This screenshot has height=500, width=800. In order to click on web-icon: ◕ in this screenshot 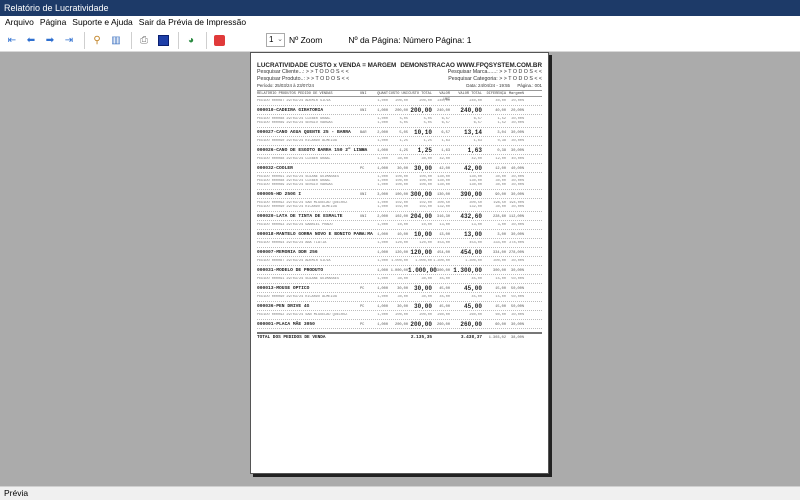, I will do `click(191, 40)`.